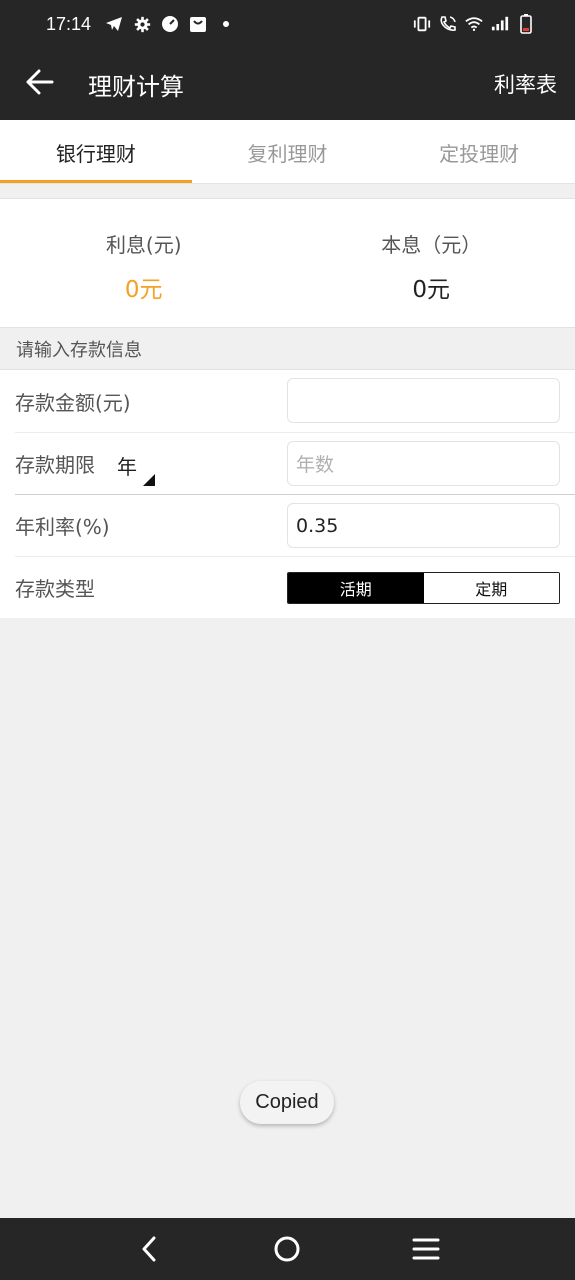 This screenshot has height=1280, width=575. I want to click on arrow-left-icon, so click(40, 84).